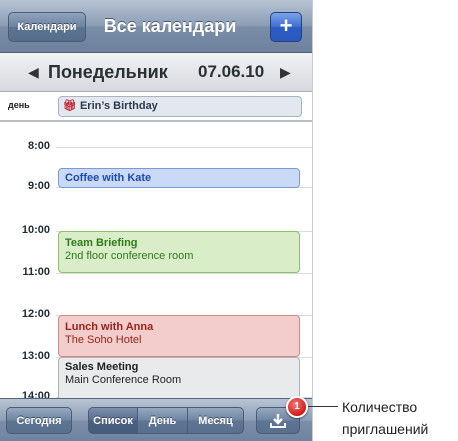 The height and width of the screenshot is (441, 458). I want to click on event-location: The Soho Hotel, so click(103, 340).